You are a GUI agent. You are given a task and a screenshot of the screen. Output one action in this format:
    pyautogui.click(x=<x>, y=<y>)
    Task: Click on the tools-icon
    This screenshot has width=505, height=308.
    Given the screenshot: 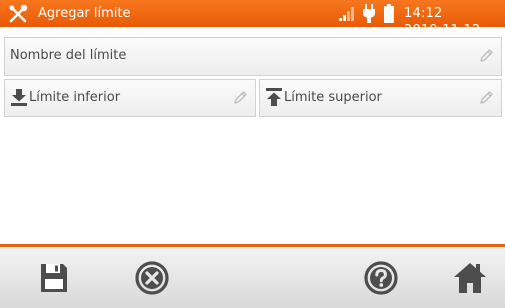 What is the action you would take?
    pyautogui.click(x=18, y=13)
    